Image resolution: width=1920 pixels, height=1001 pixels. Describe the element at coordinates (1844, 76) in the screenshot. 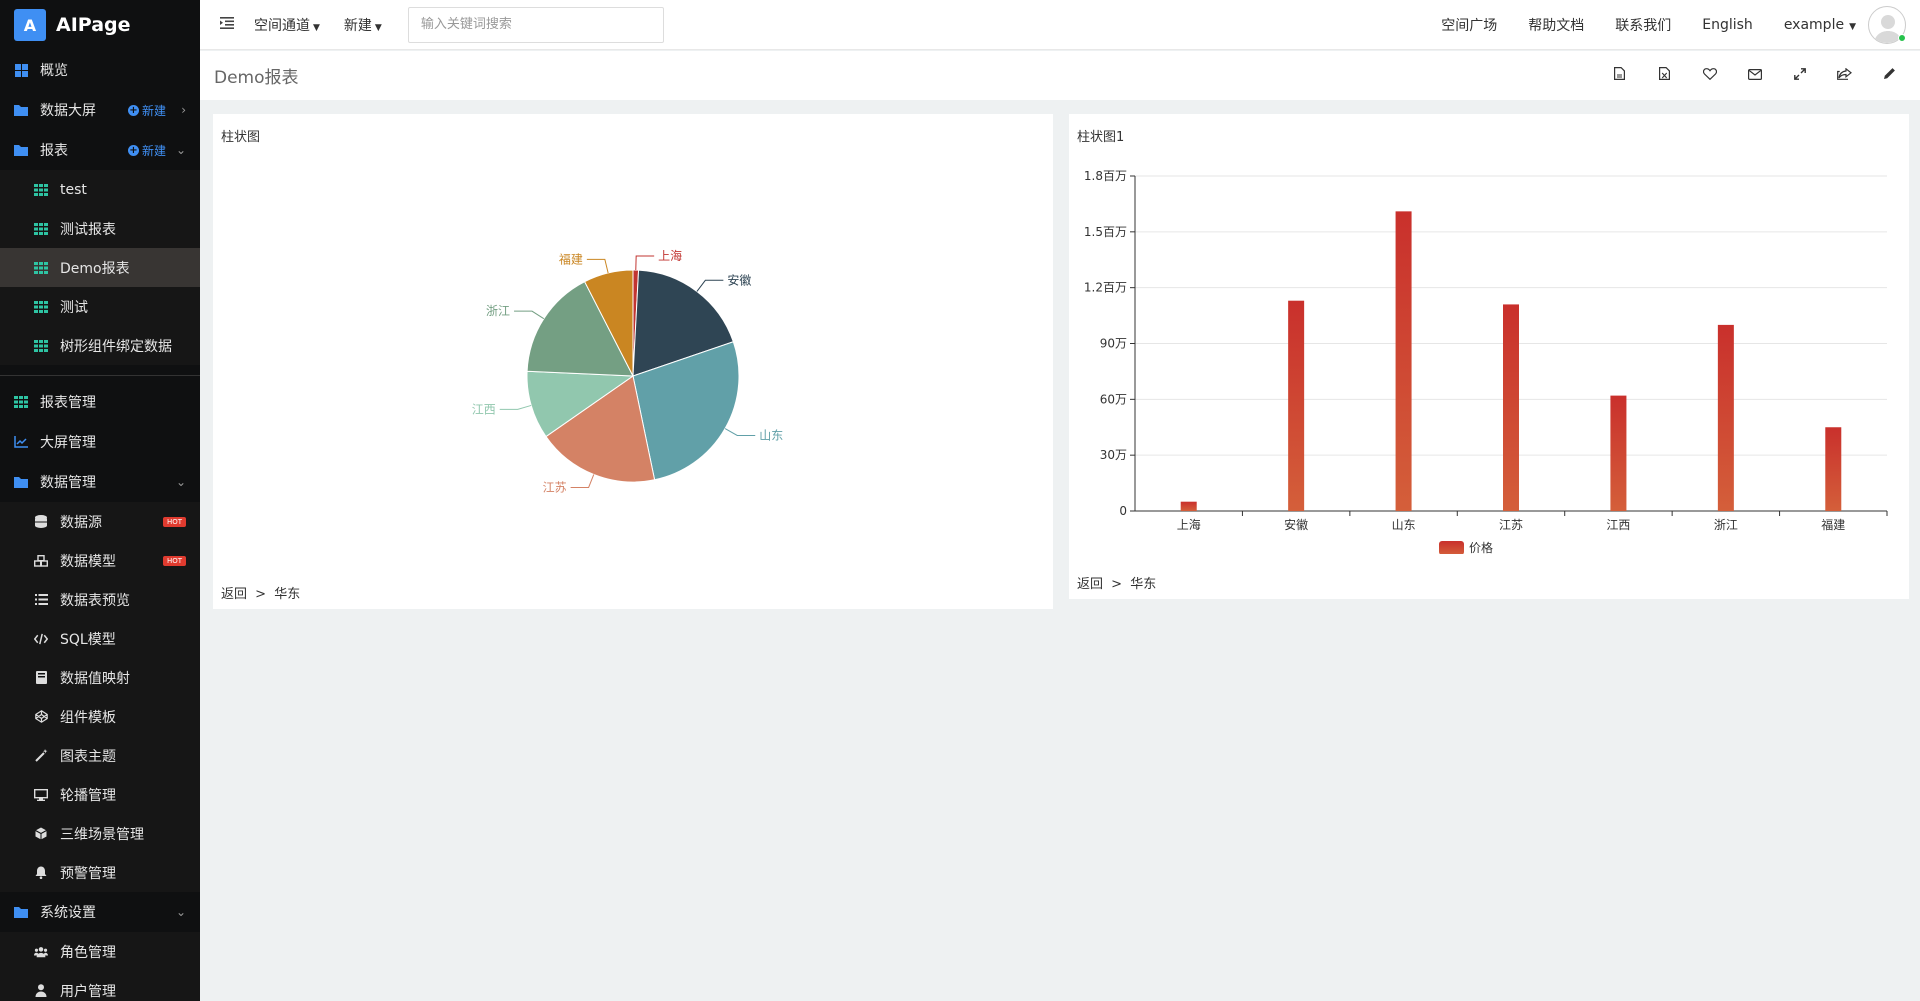

I see `share-button` at that location.